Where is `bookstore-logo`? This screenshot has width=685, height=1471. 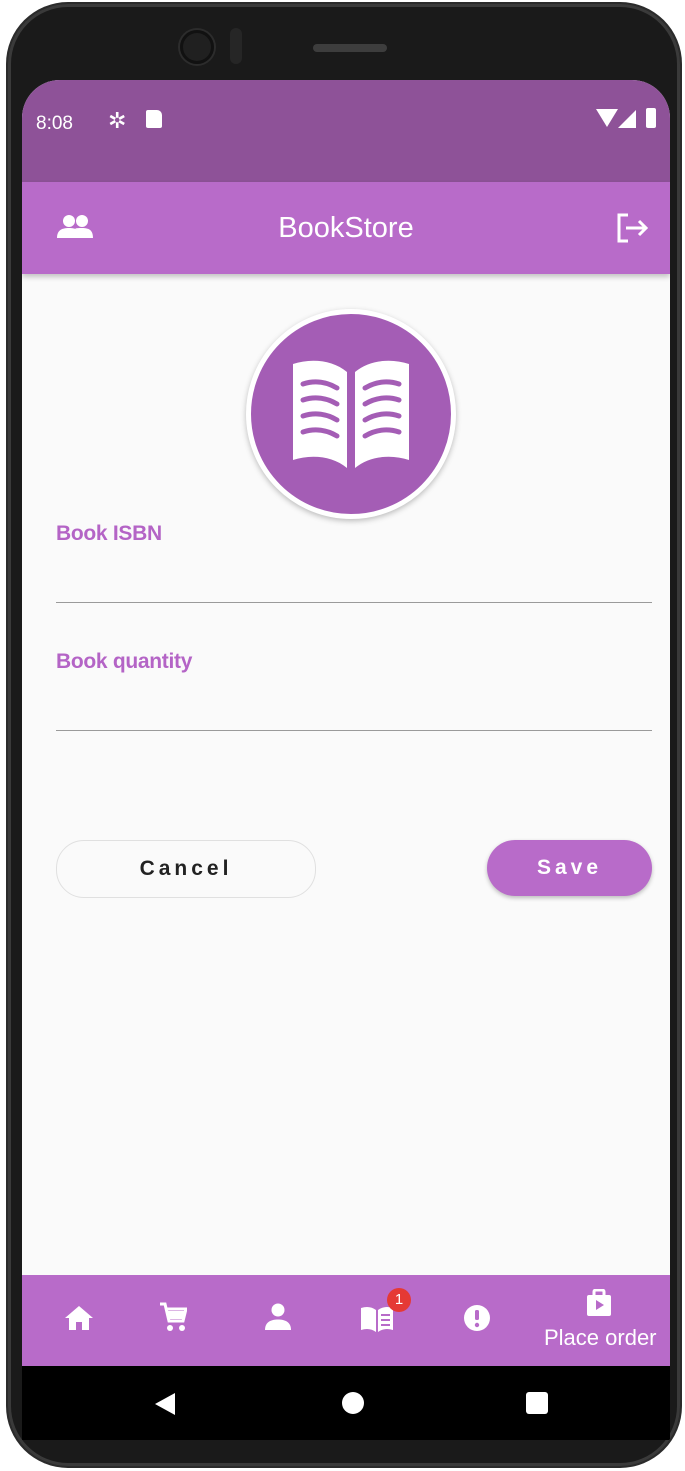 bookstore-logo is located at coordinates (351, 414).